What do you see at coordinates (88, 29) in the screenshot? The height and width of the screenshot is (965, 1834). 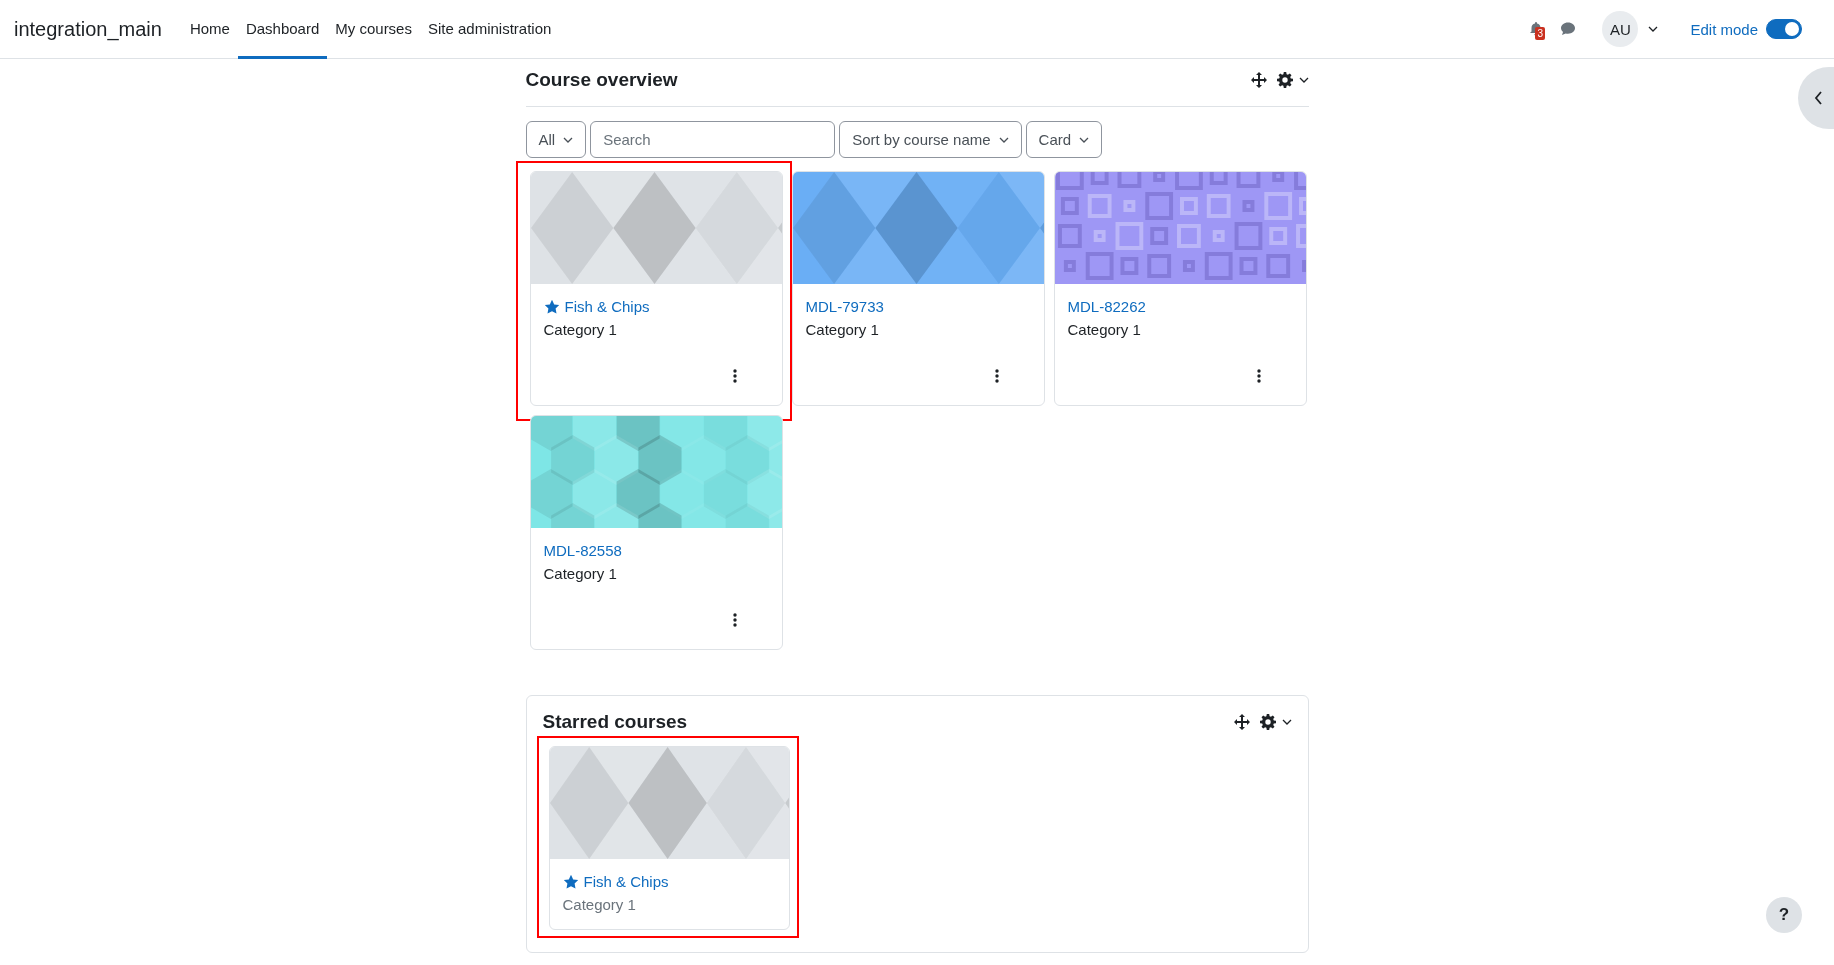 I see `site-name: integration_main` at bounding box center [88, 29].